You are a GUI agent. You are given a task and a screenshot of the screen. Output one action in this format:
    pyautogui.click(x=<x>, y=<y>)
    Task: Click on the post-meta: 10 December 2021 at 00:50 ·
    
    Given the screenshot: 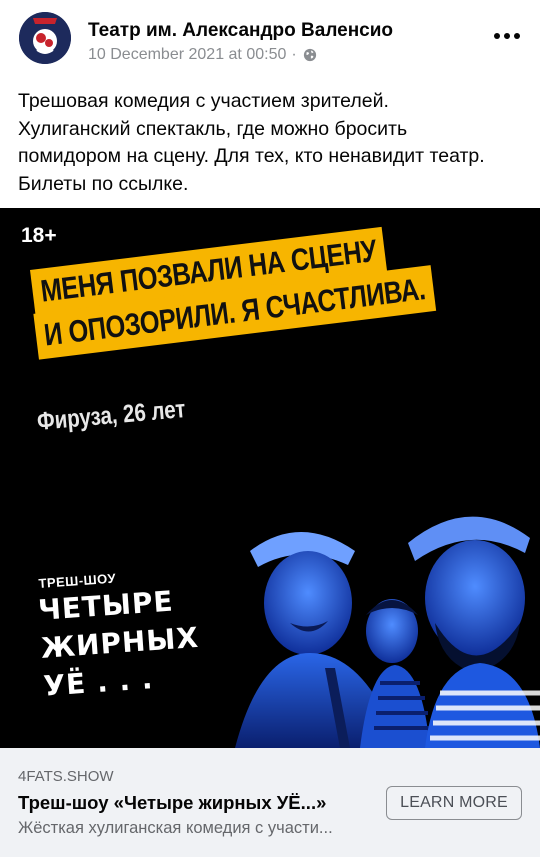 What is the action you would take?
    pyautogui.click(x=202, y=55)
    